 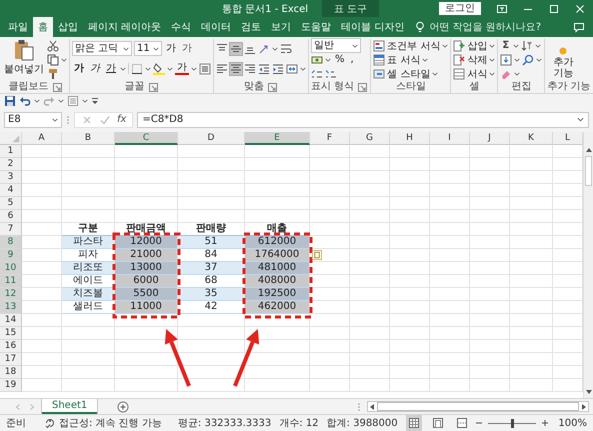 What do you see at coordinates (11, 385) in the screenshot?
I see `row-header: 19` at bounding box center [11, 385].